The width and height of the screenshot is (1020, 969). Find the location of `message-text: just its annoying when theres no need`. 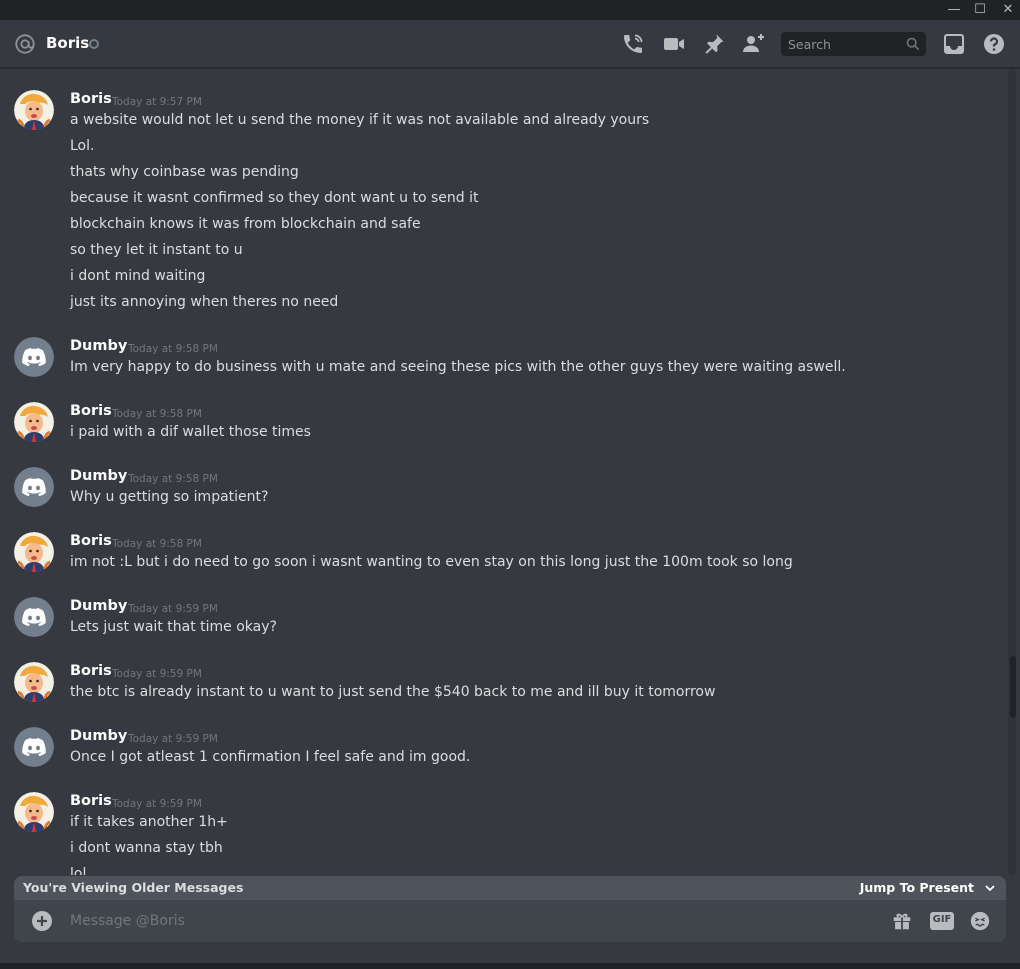

message-text: just its annoying when theres no need is located at coordinates (204, 302).